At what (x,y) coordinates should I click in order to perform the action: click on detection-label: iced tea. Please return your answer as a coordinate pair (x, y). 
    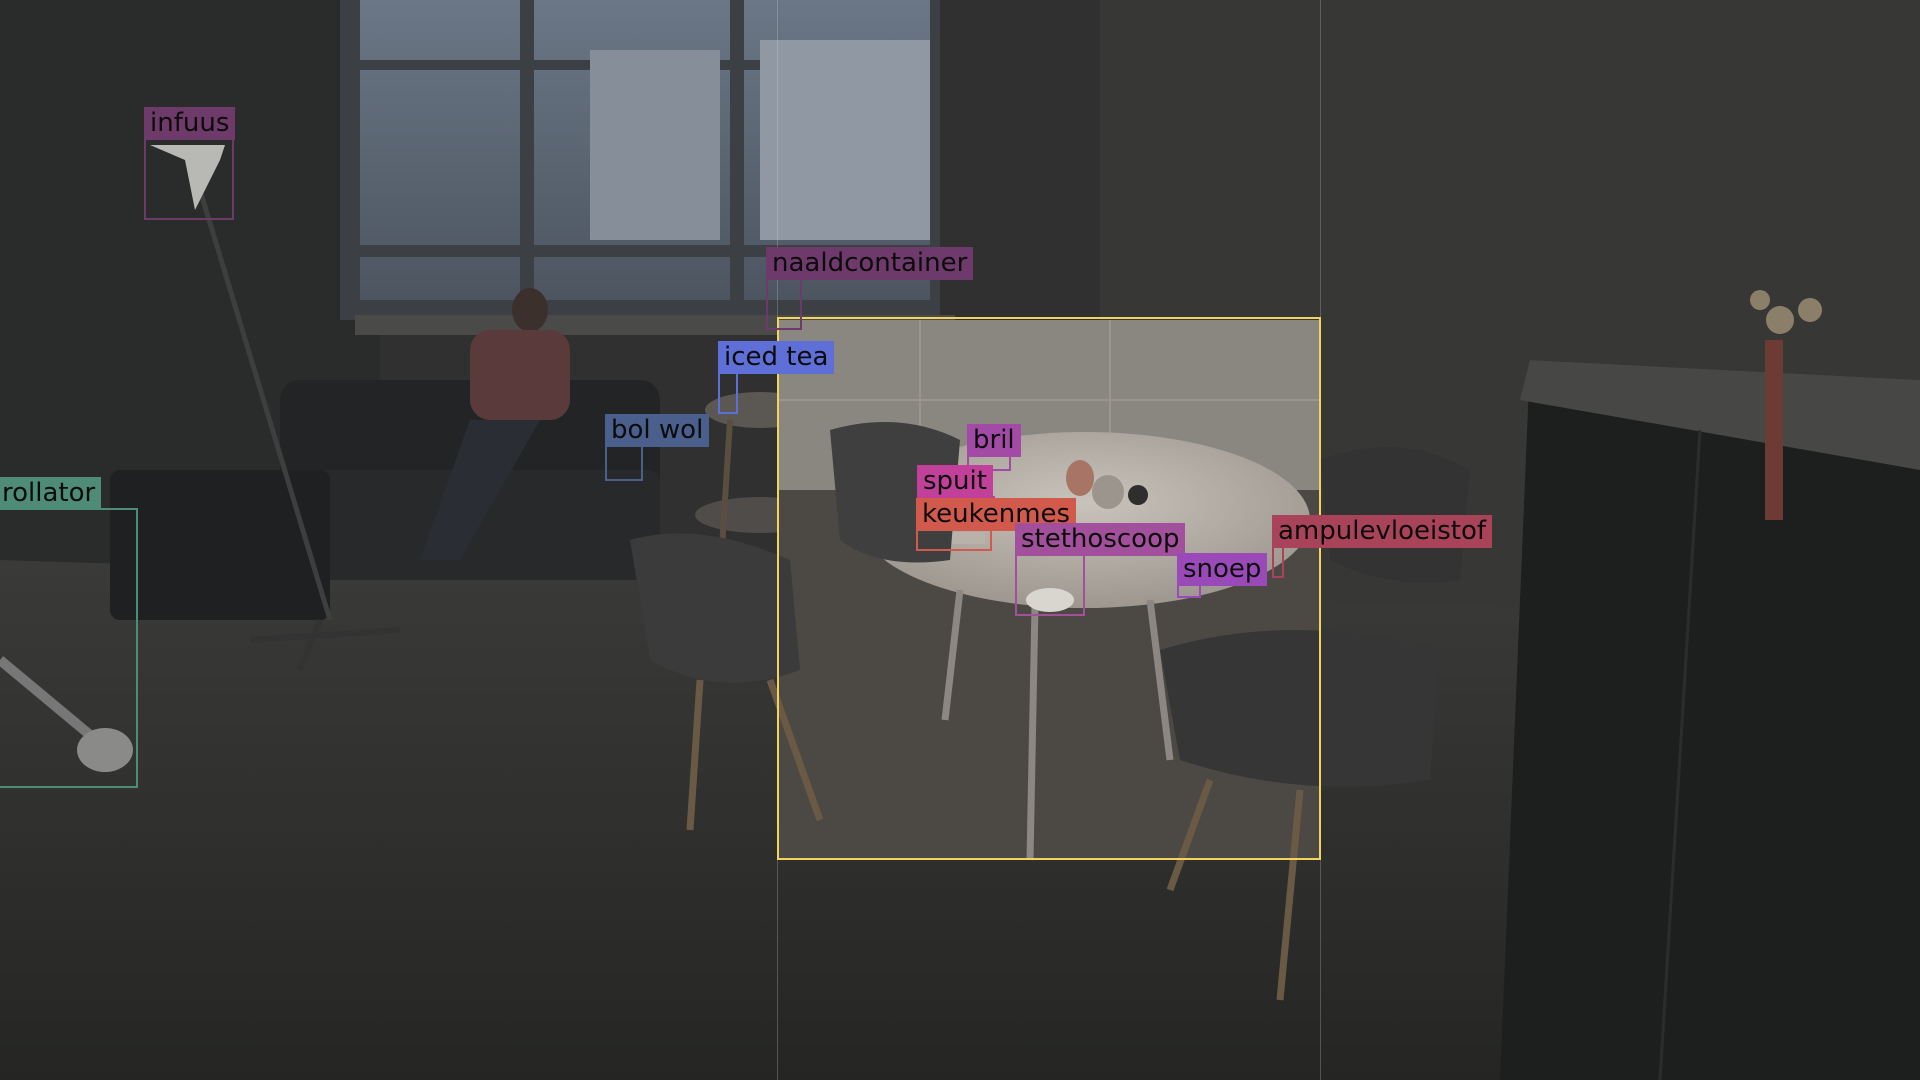
    Looking at the image, I should click on (776, 357).